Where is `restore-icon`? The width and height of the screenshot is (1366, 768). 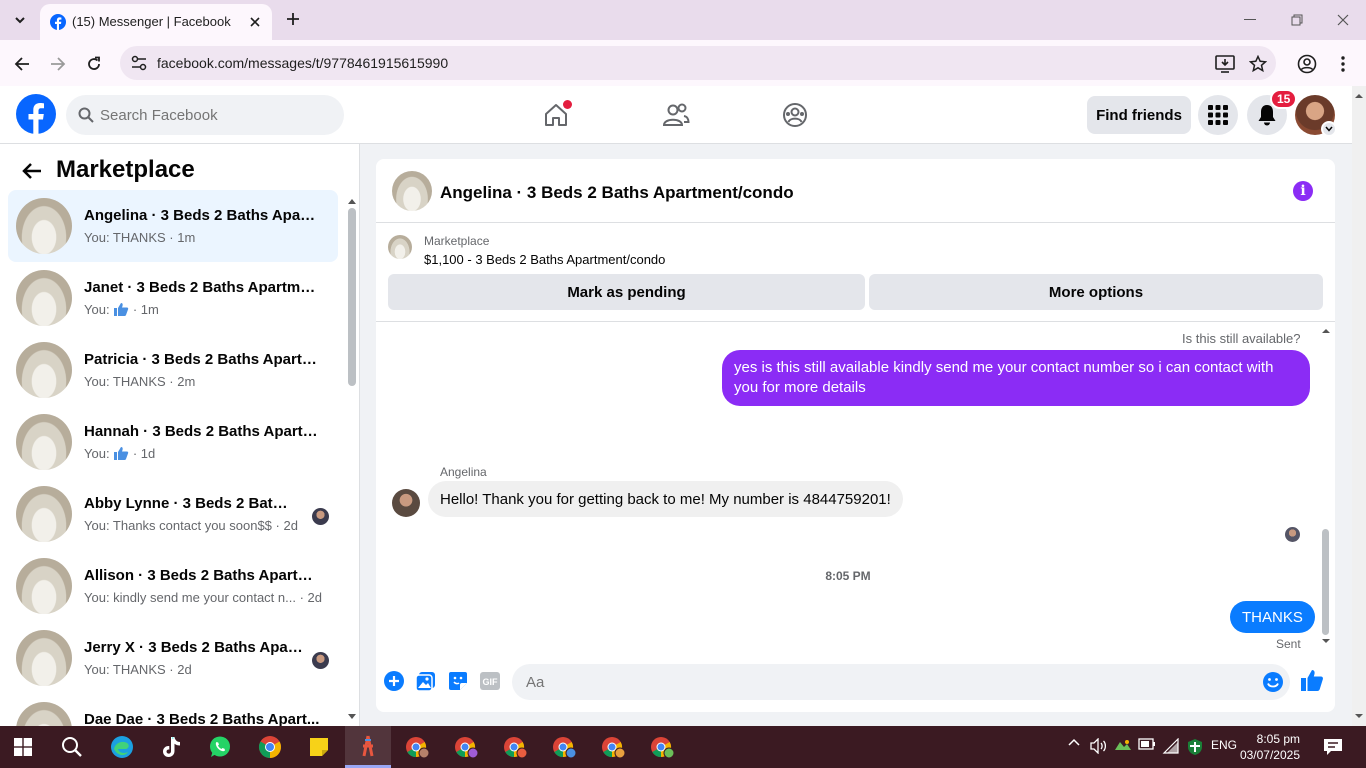 restore-icon is located at coordinates (1297, 20).